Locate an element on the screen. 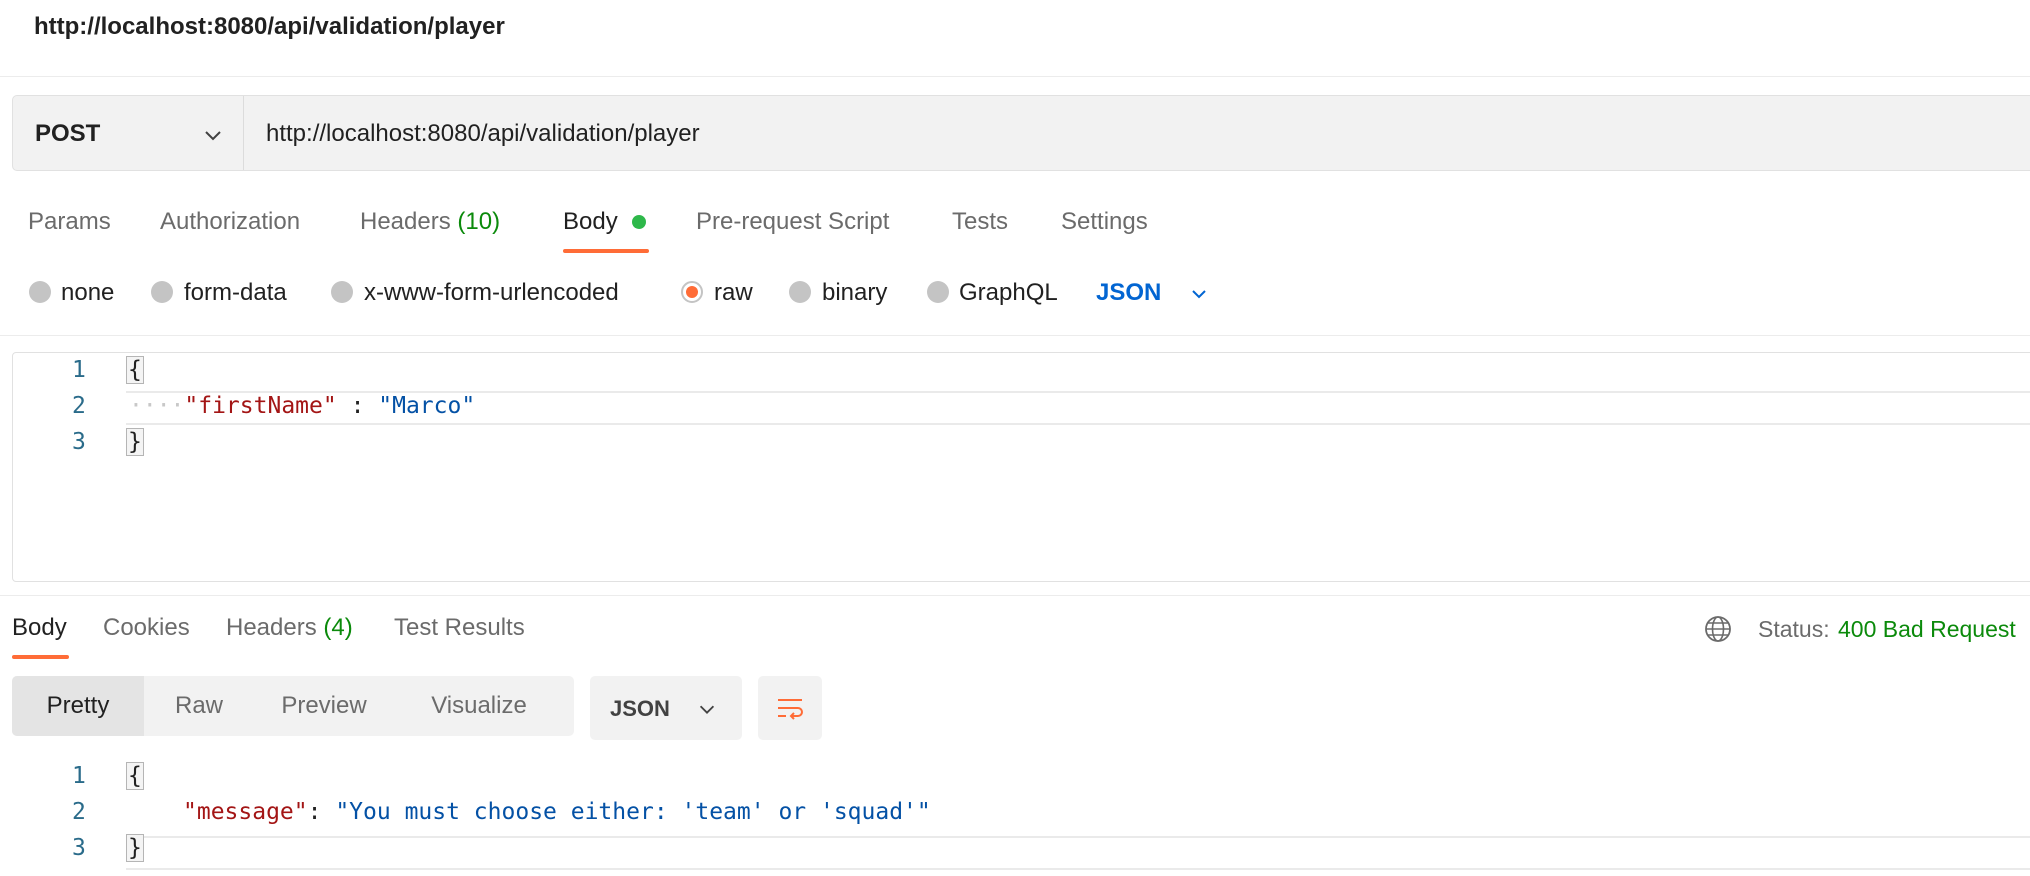 The height and width of the screenshot is (876, 2030). radio-graphql is located at coordinates (938, 292).